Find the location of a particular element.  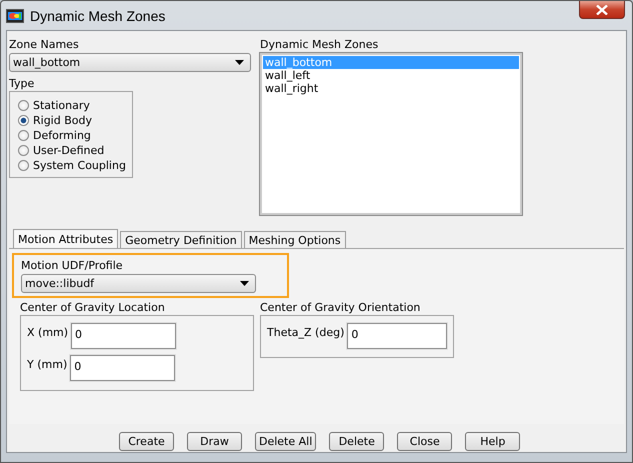

dialog-button: Delete All is located at coordinates (285, 441).